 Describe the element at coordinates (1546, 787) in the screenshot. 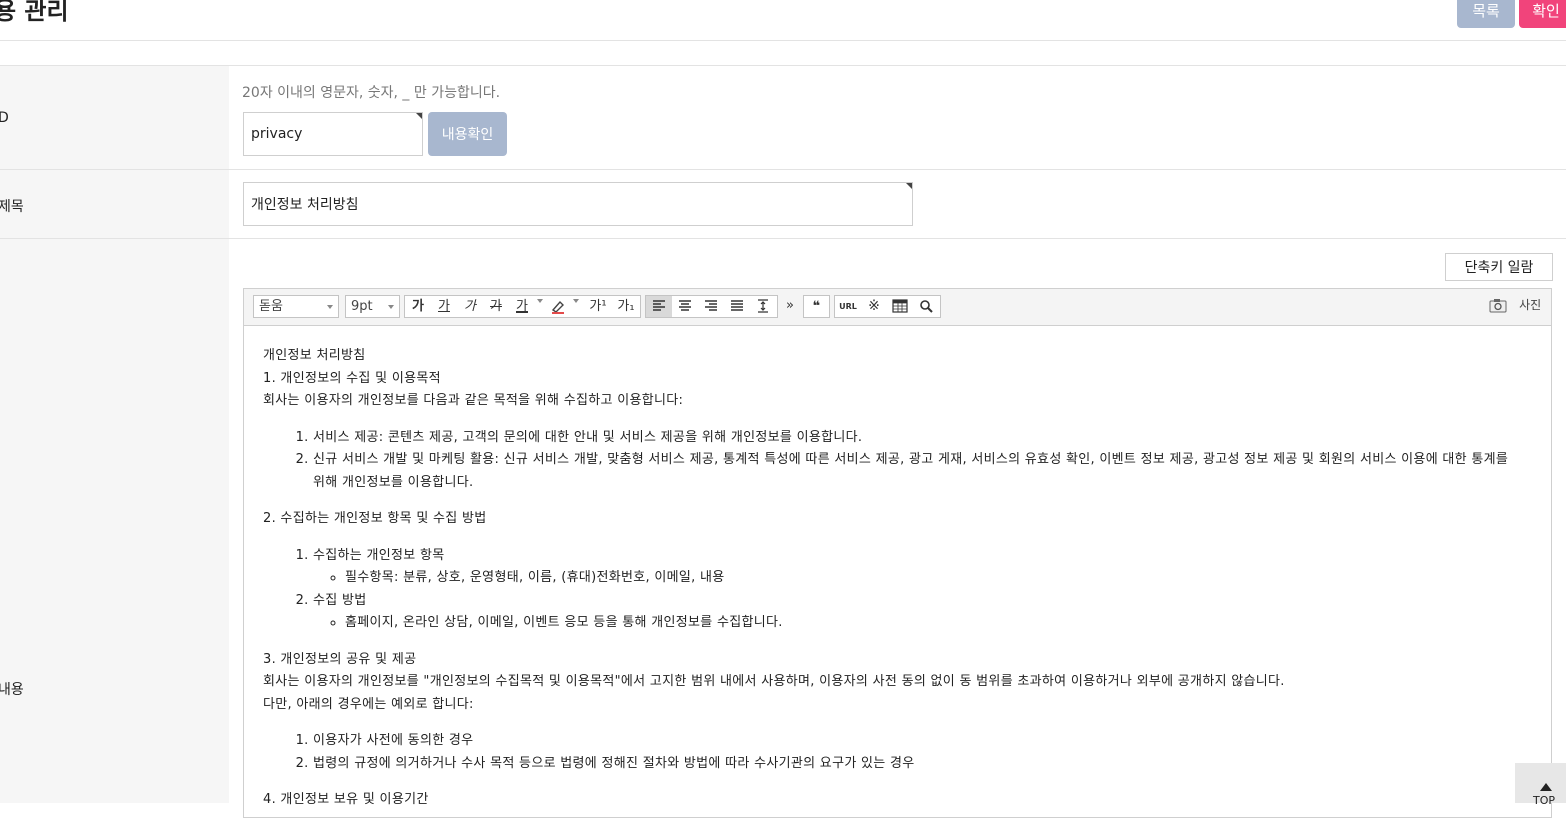

I see `arrow-up-icon` at that location.